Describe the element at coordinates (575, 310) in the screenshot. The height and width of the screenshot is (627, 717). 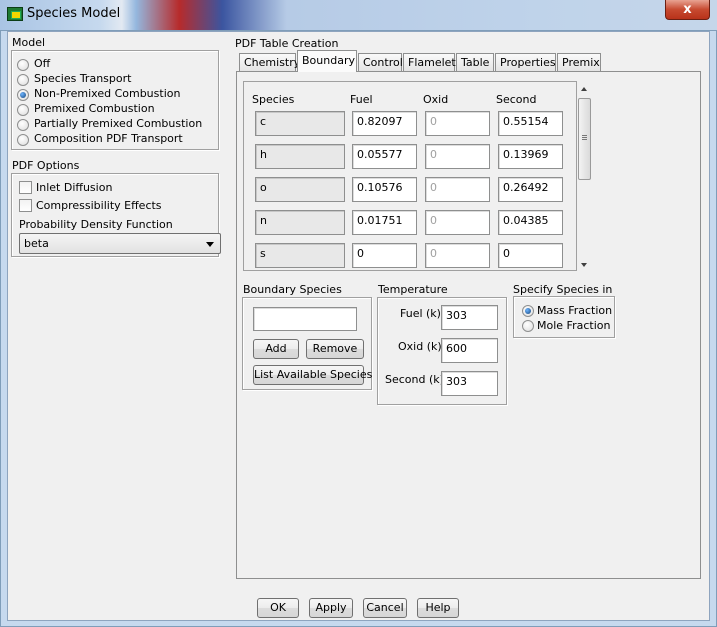
I see `mass-fraction-label: Mass Fraction` at that location.